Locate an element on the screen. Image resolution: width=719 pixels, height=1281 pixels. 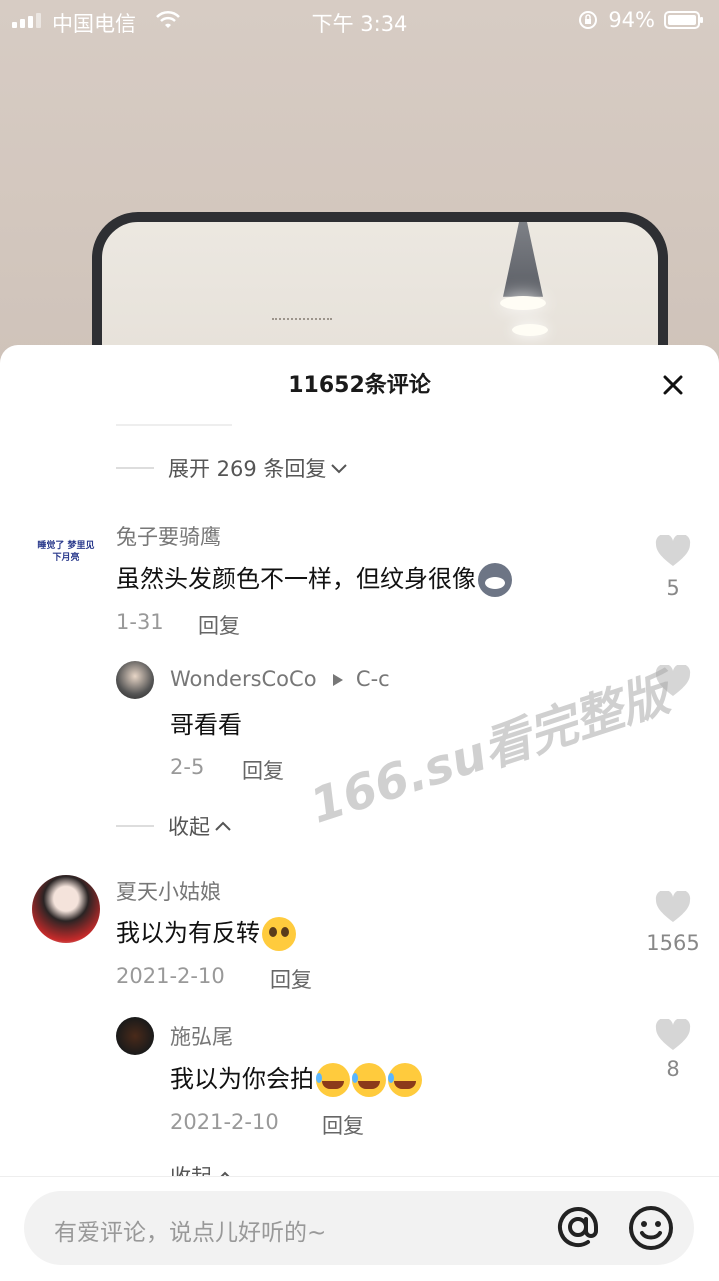
avatar: 睡觉了 梦里见 下月亮 is located at coordinates (66, 556).